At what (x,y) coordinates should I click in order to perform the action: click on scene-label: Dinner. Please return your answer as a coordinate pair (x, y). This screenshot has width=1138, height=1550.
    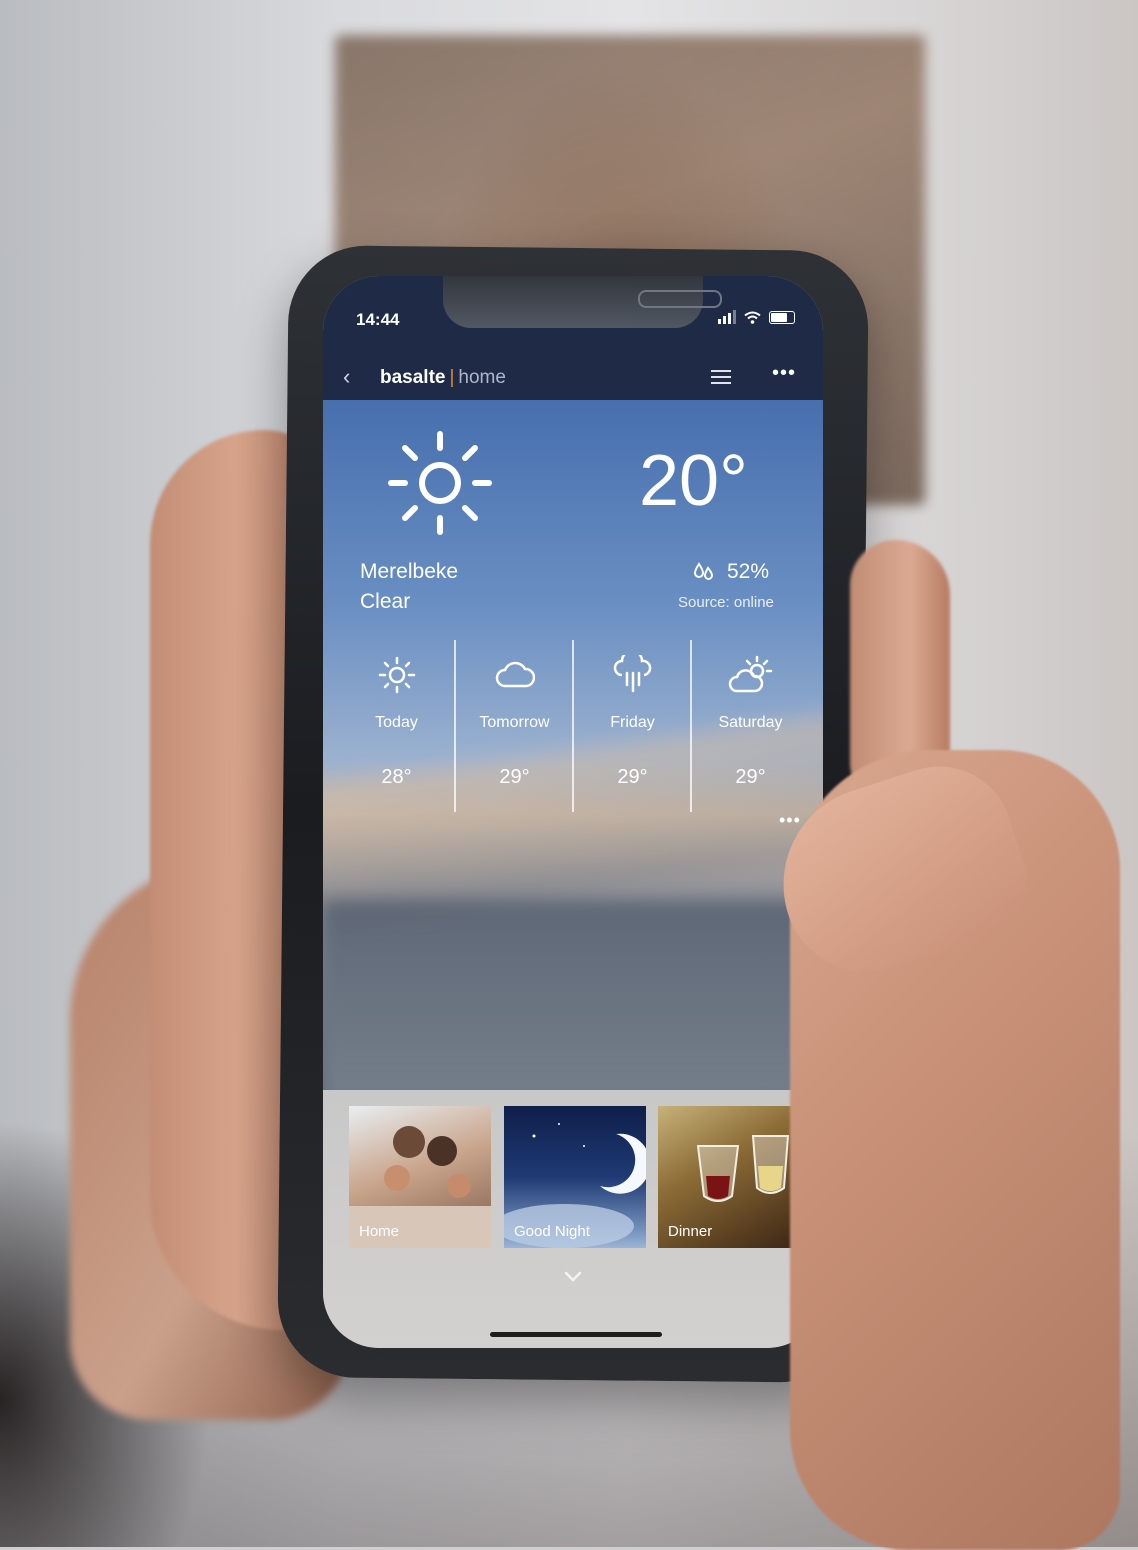
    Looking at the image, I should click on (690, 1231).